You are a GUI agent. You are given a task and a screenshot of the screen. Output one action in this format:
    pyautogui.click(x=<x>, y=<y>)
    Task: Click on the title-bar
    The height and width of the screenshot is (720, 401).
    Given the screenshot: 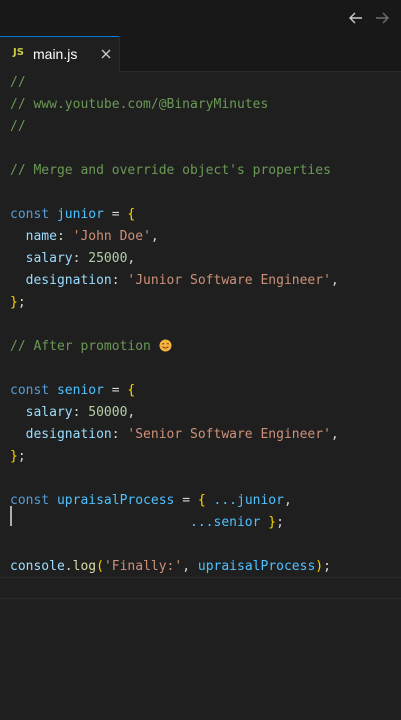 What is the action you would take?
    pyautogui.click(x=200, y=18)
    